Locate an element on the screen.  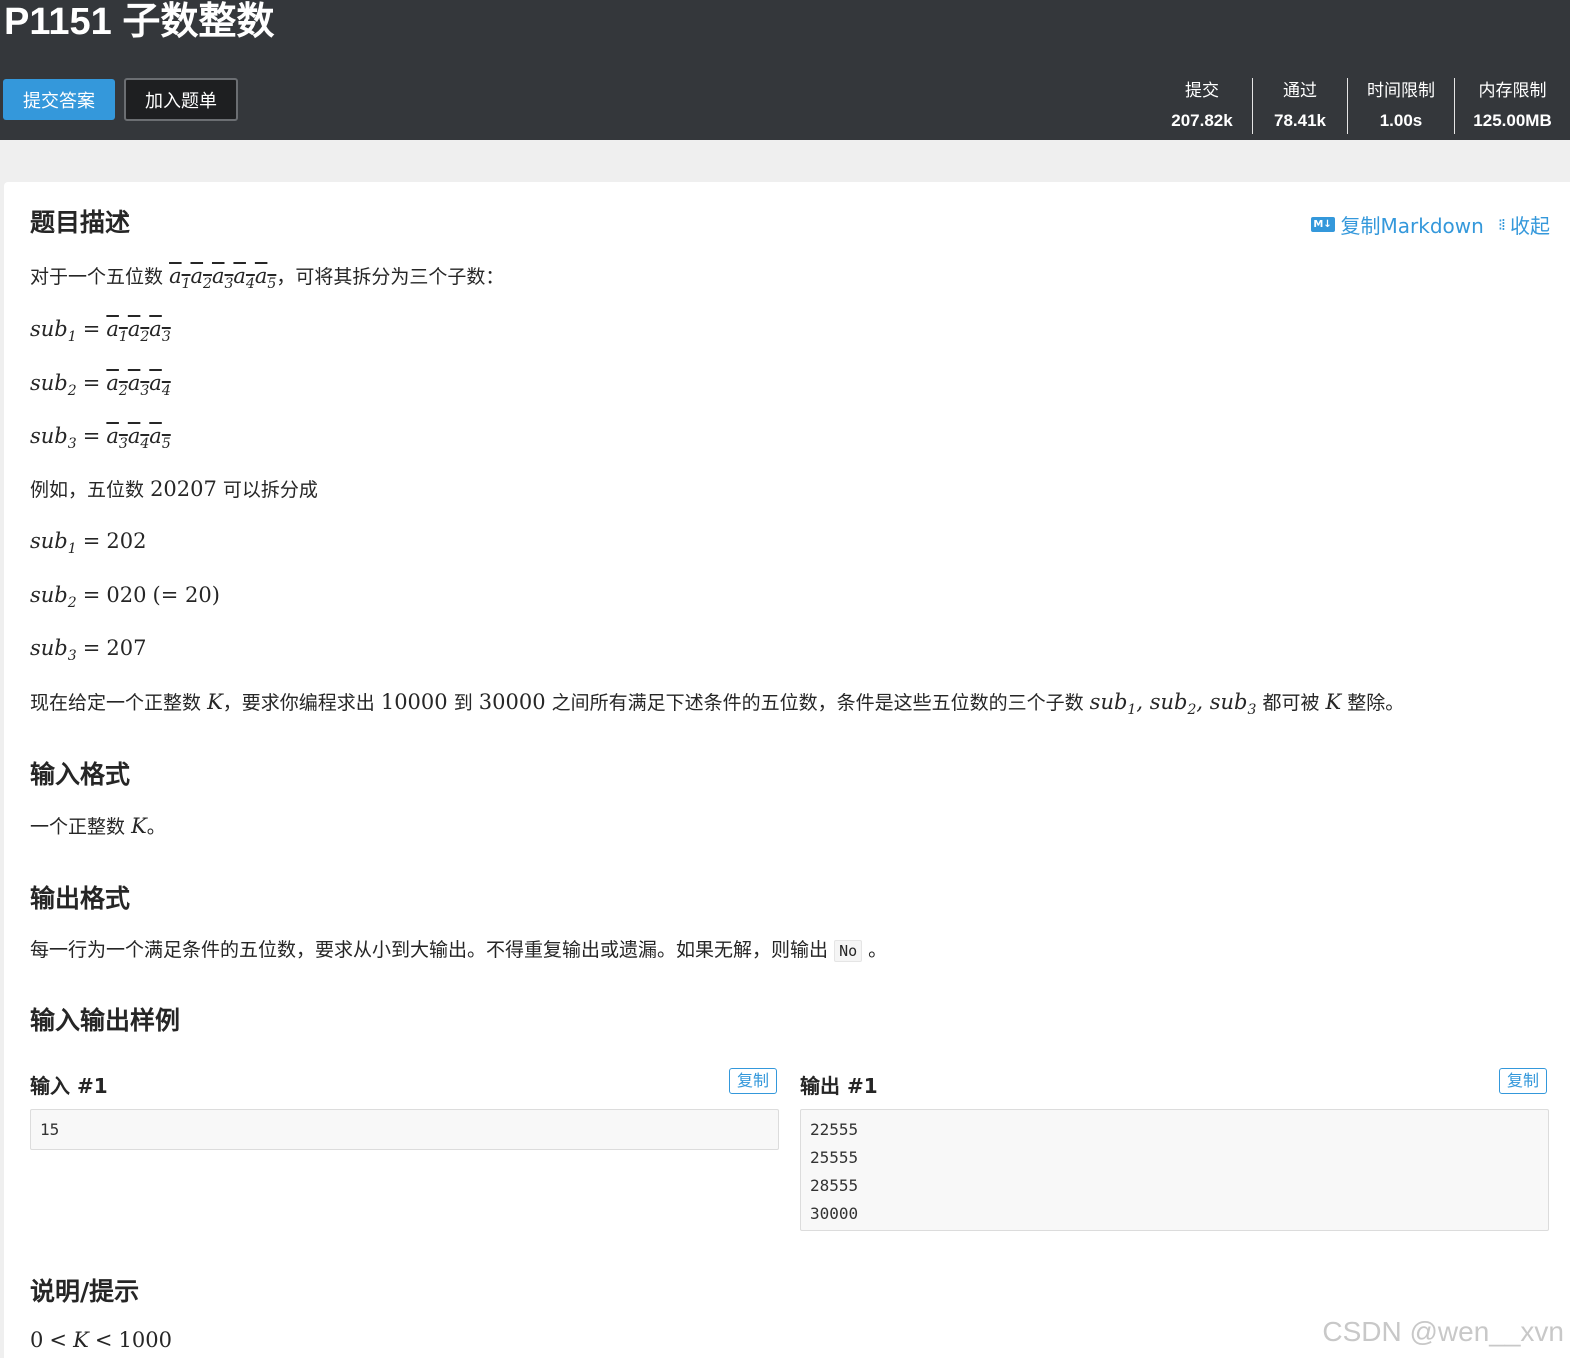
copy-markdown-label: 复制Markdown is located at coordinates (1412, 226).